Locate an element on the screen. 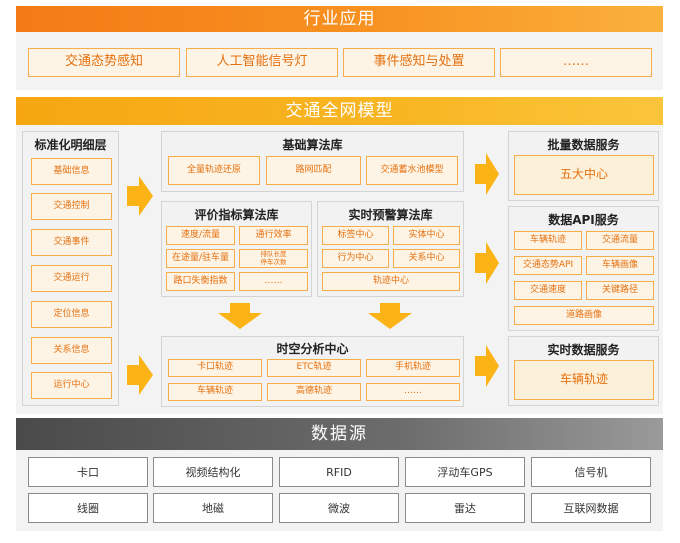  source-item: 地磁 is located at coordinates (213, 508).